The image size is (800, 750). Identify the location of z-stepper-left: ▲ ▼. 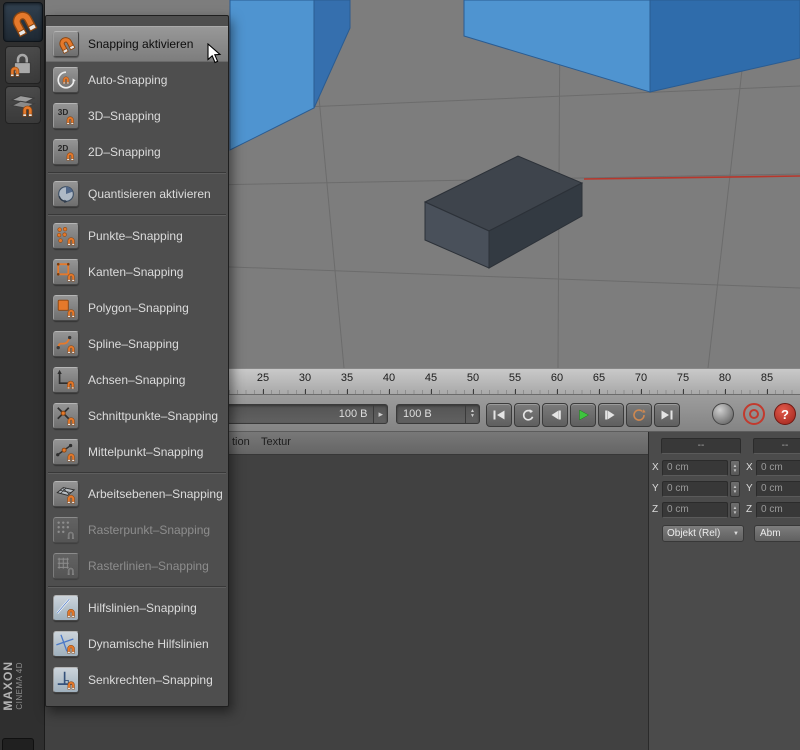
(735, 510).